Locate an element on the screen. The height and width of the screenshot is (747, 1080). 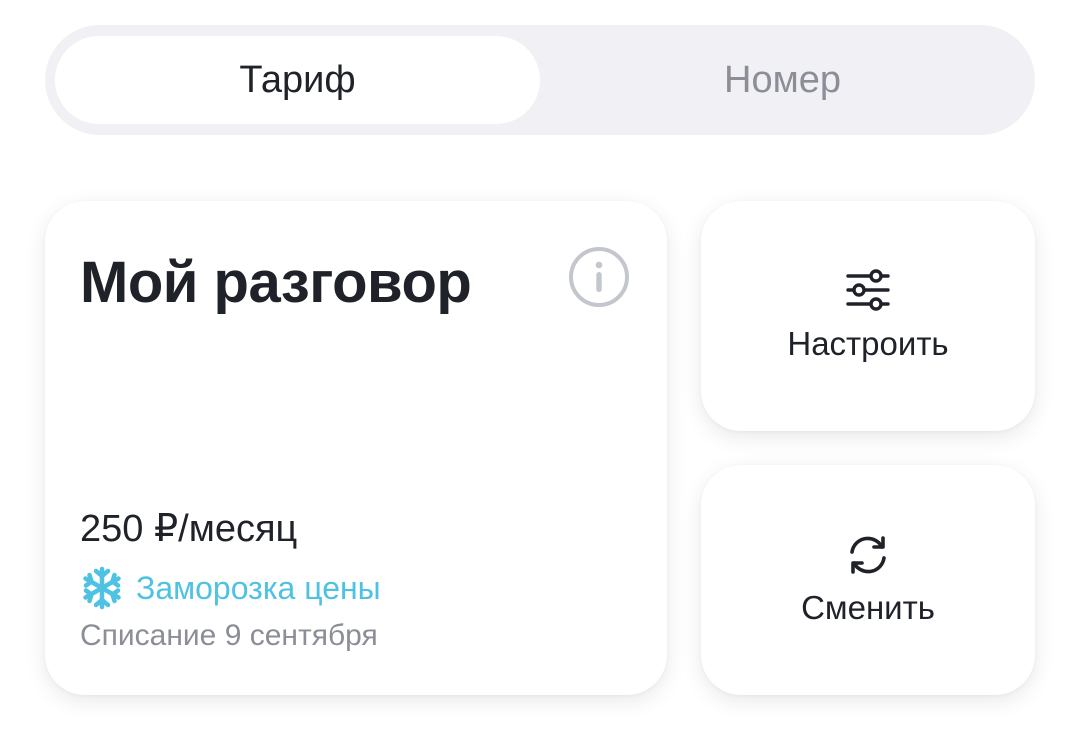
change-tariff-button: Сменить is located at coordinates (868, 580).